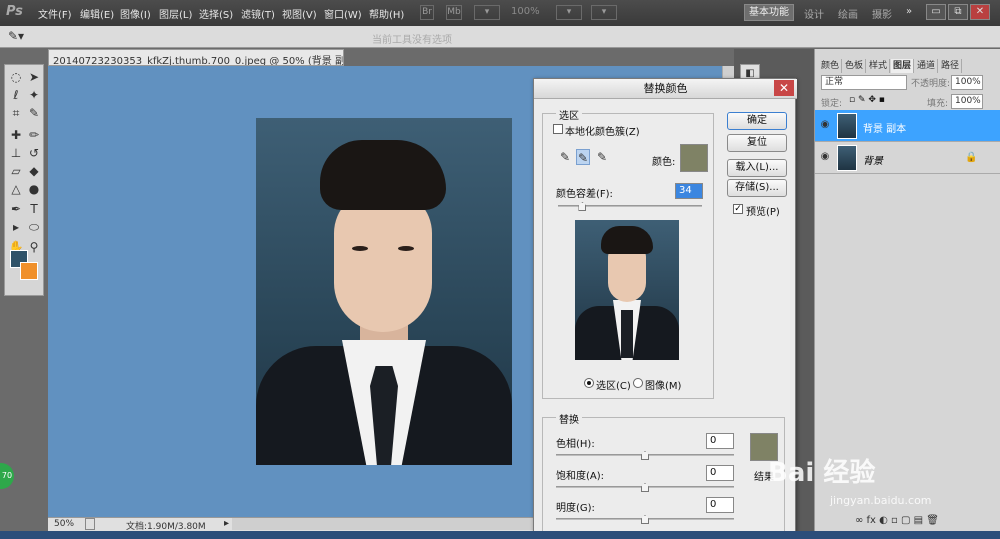 Image resolution: width=1000 pixels, height=539 pixels. Describe the element at coordinates (16, 135) in the screenshot. I see `healing-brush-tool-icon: ✚` at that location.